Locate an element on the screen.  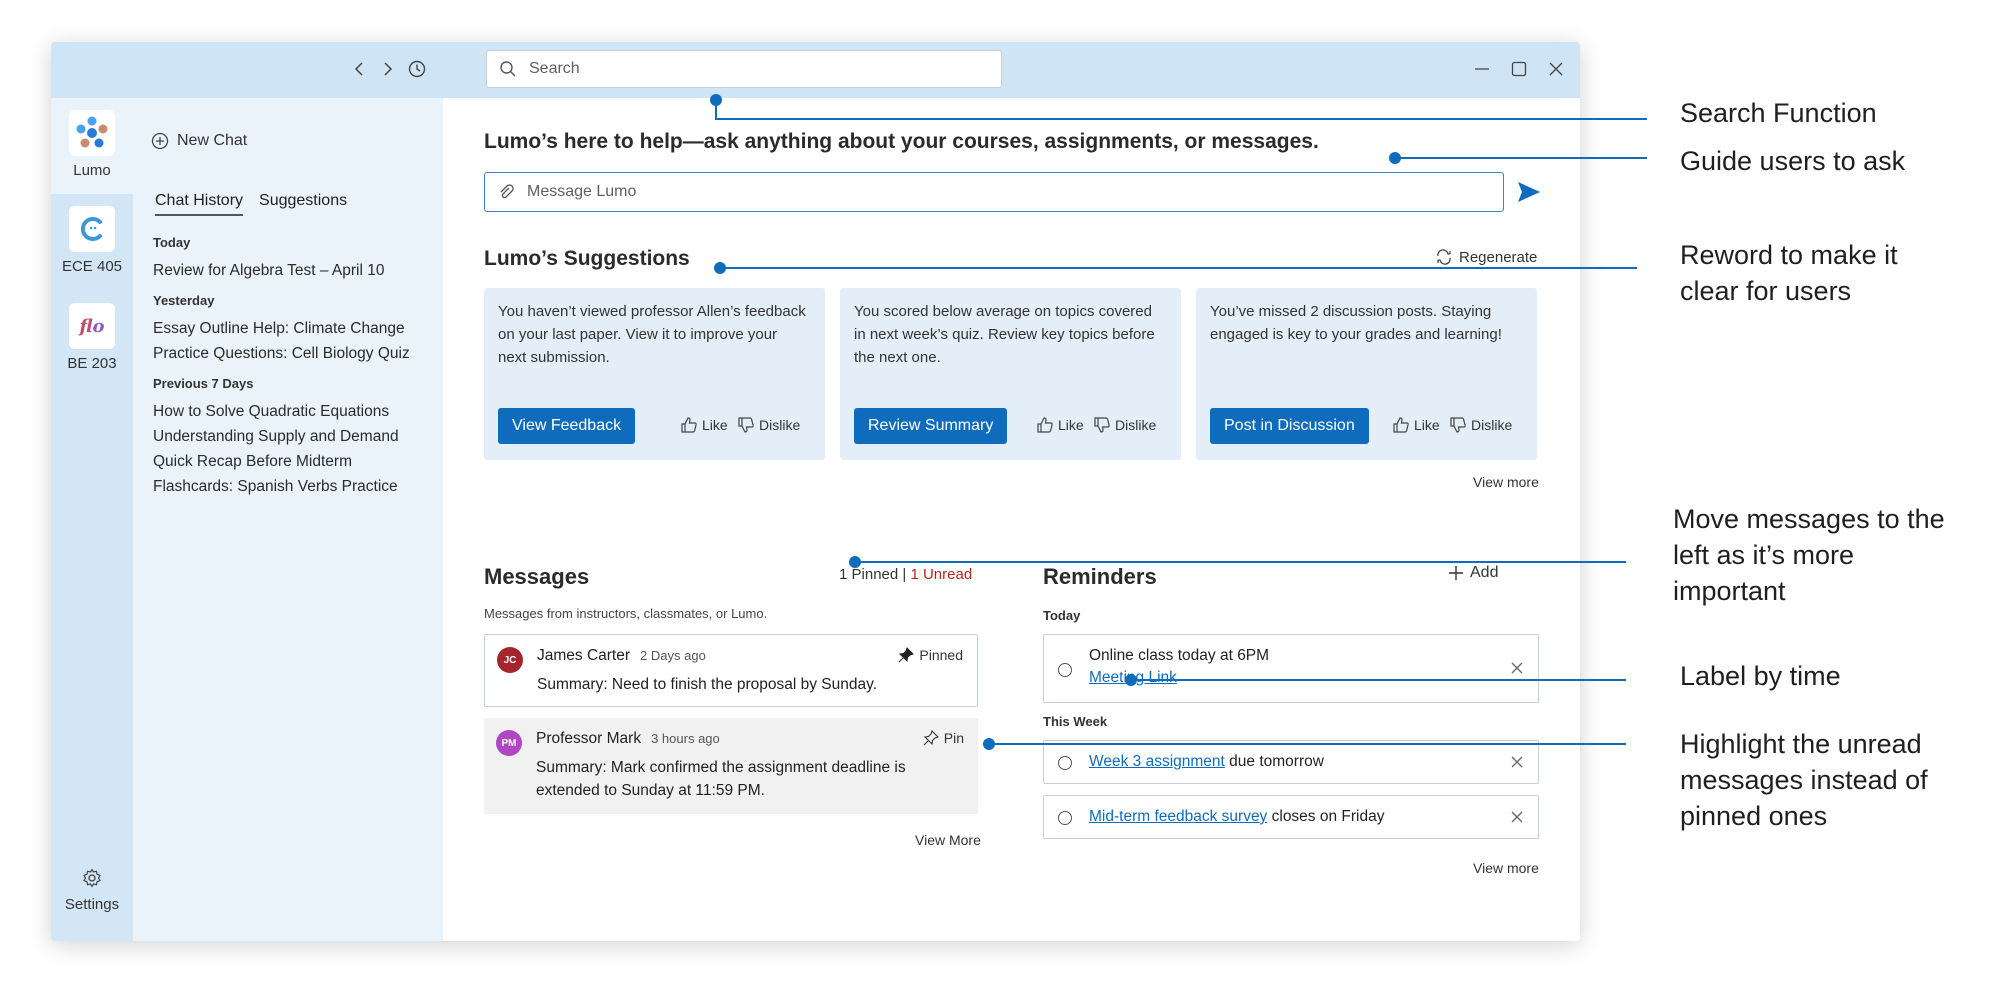
annotation-label-time: Label by time is located at coordinates (1760, 676).